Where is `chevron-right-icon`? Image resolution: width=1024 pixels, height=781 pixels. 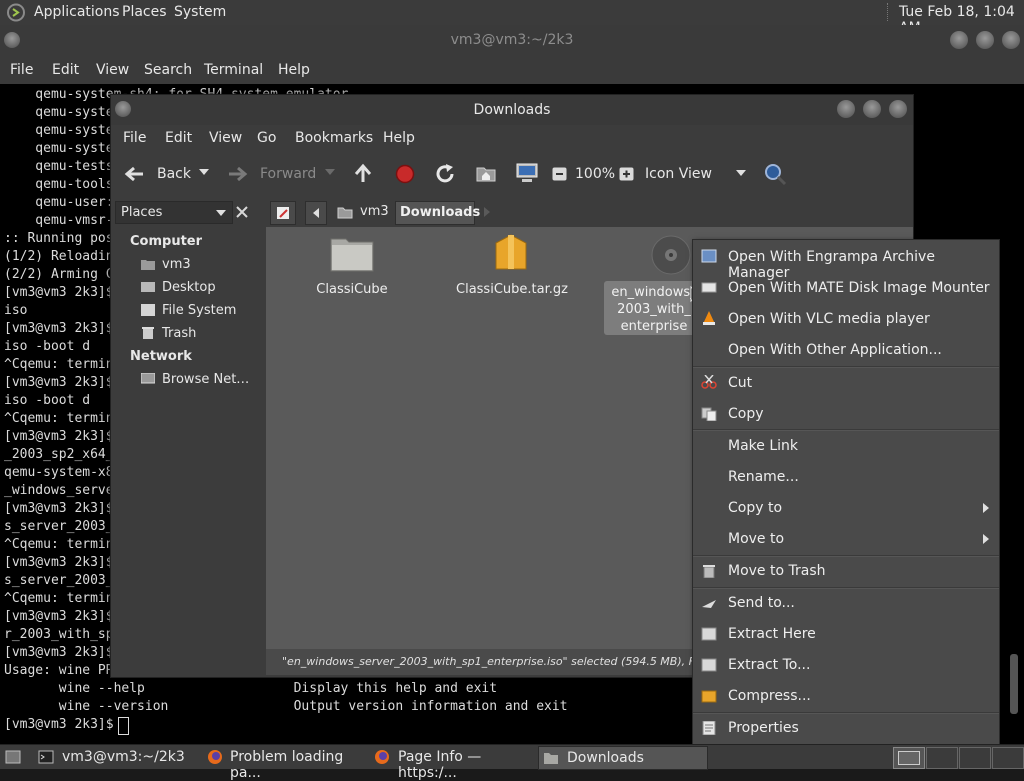 chevron-right-icon is located at coordinates (487, 212).